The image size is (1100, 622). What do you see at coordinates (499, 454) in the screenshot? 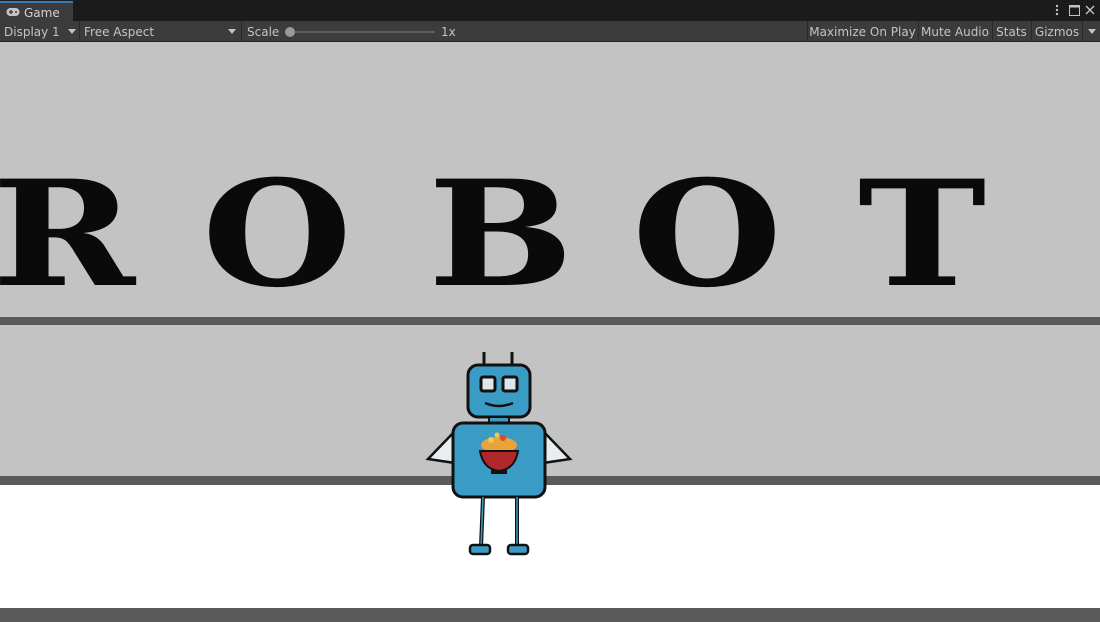
I see `robot-sprite` at bounding box center [499, 454].